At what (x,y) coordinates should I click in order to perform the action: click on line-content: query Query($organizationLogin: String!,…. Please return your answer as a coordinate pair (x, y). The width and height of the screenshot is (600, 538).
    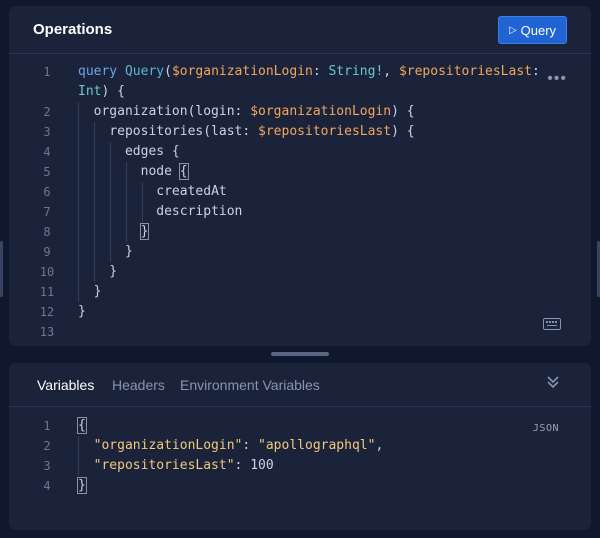
    Looking at the image, I should click on (309, 72).